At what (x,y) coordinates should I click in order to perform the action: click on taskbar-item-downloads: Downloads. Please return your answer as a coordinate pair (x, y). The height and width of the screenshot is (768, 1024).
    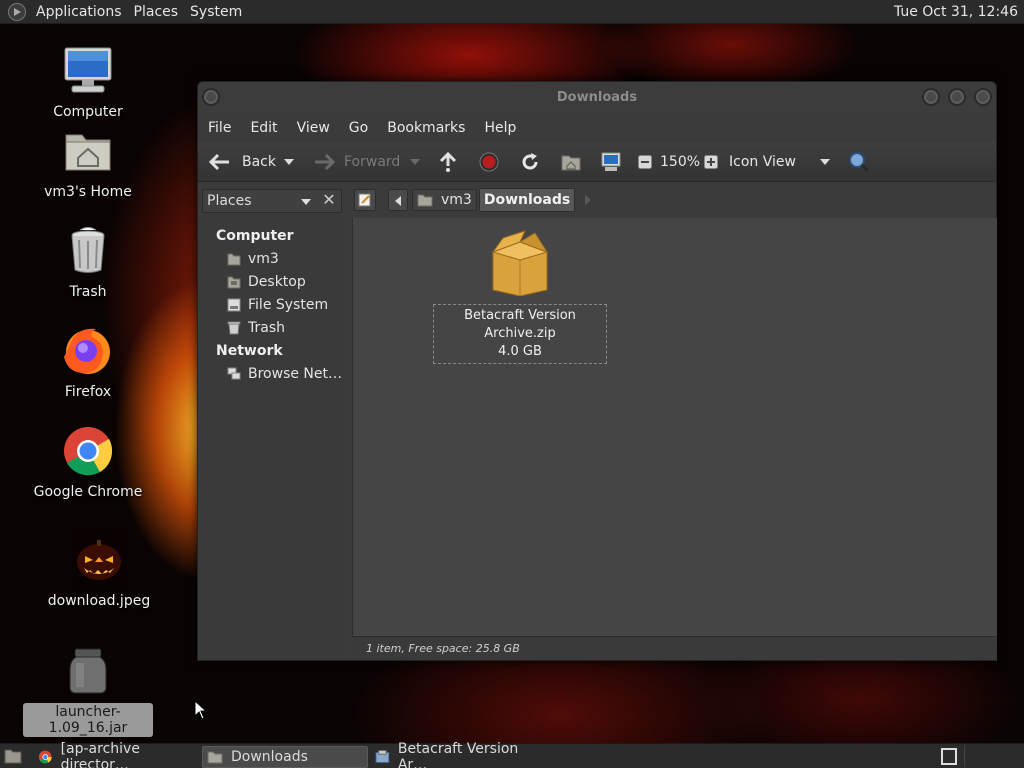
    Looking at the image, I should click on (285, 757).